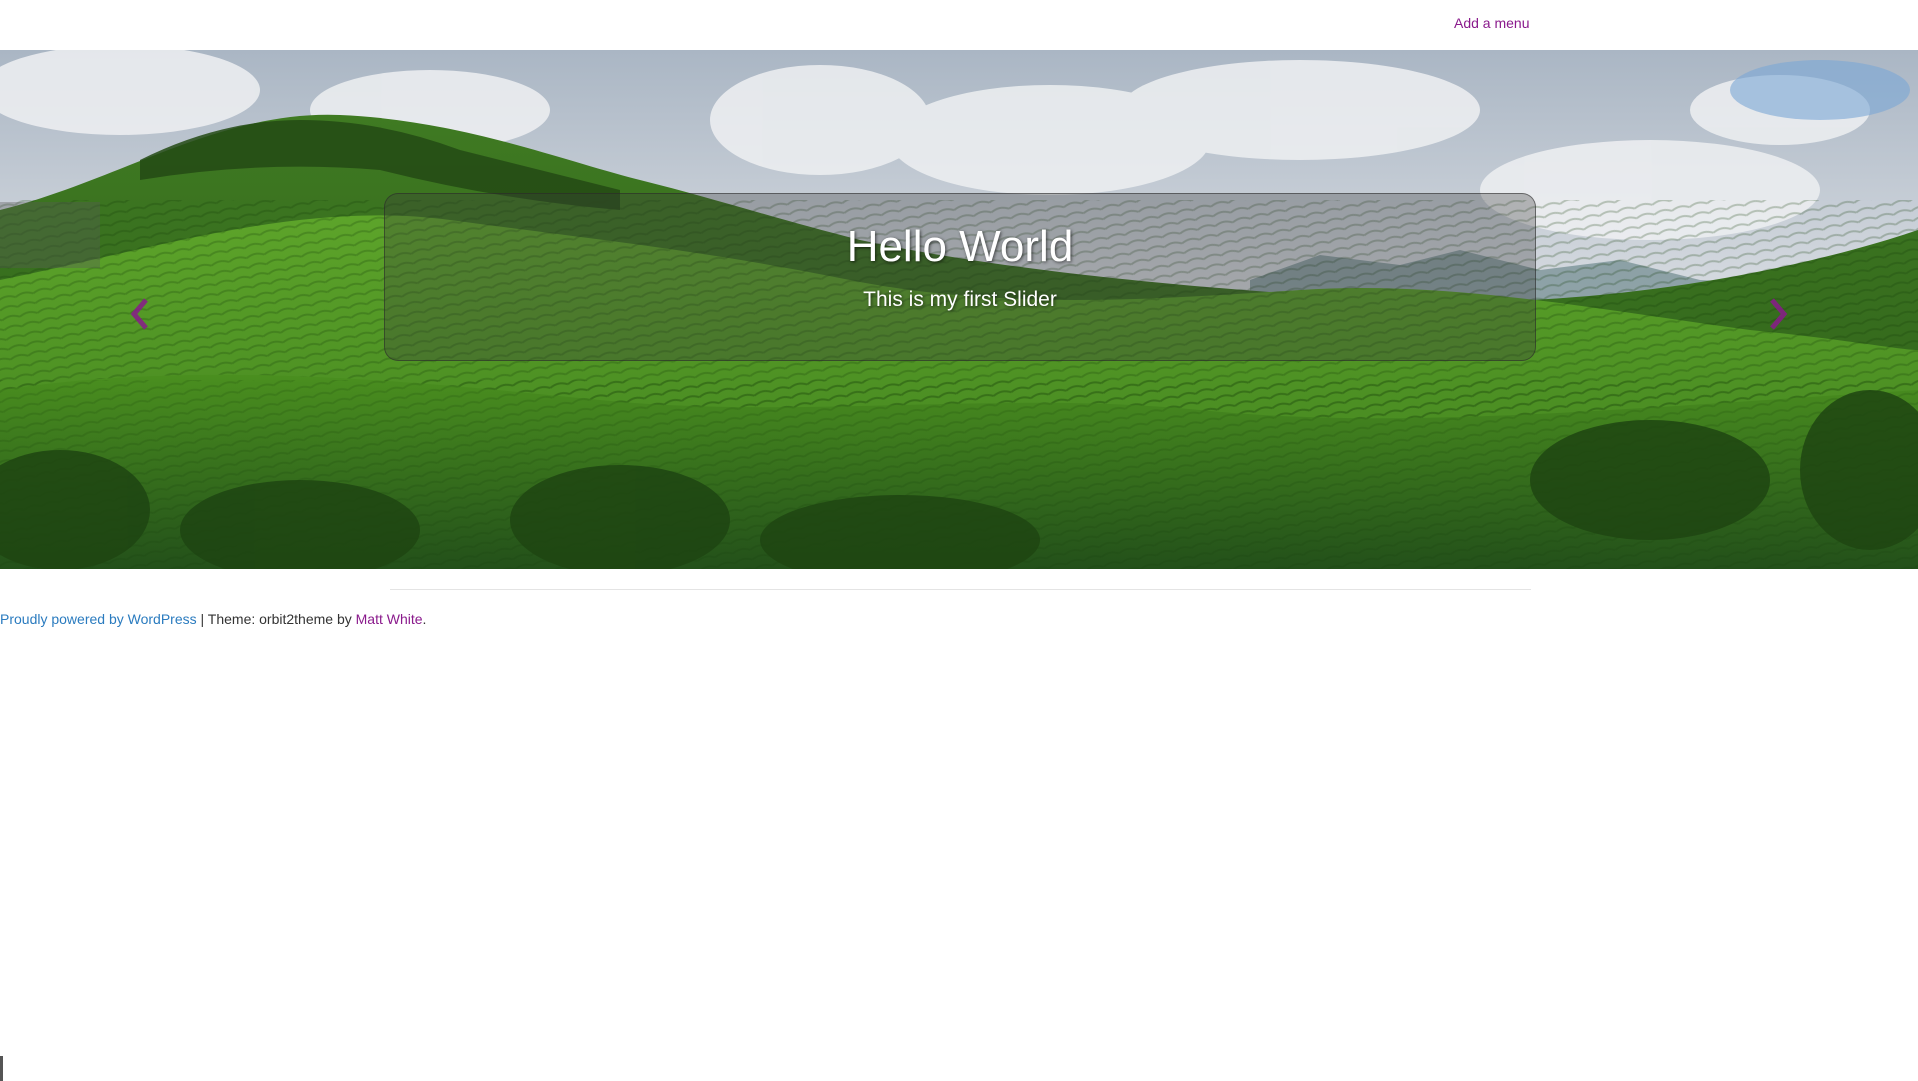  What do you see at coordinates (389, 619) in the screenshot?
I see `author-link: Matt White` at bounding box center [389, 619].